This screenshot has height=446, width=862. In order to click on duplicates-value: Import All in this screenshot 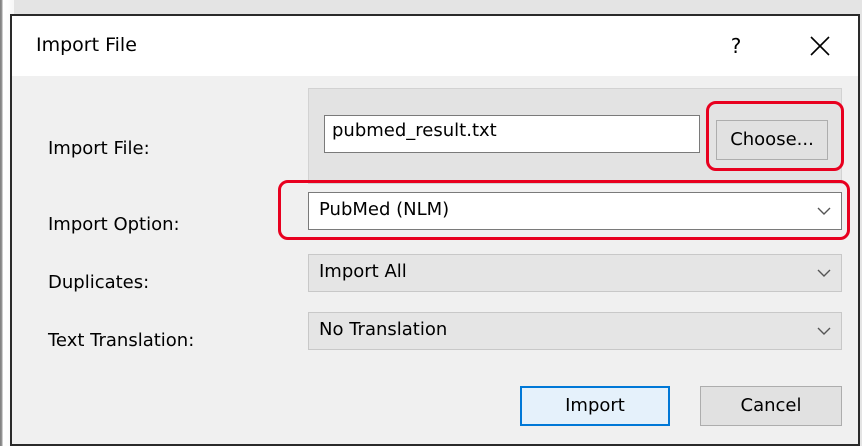, I will do `click(363, 271)`.